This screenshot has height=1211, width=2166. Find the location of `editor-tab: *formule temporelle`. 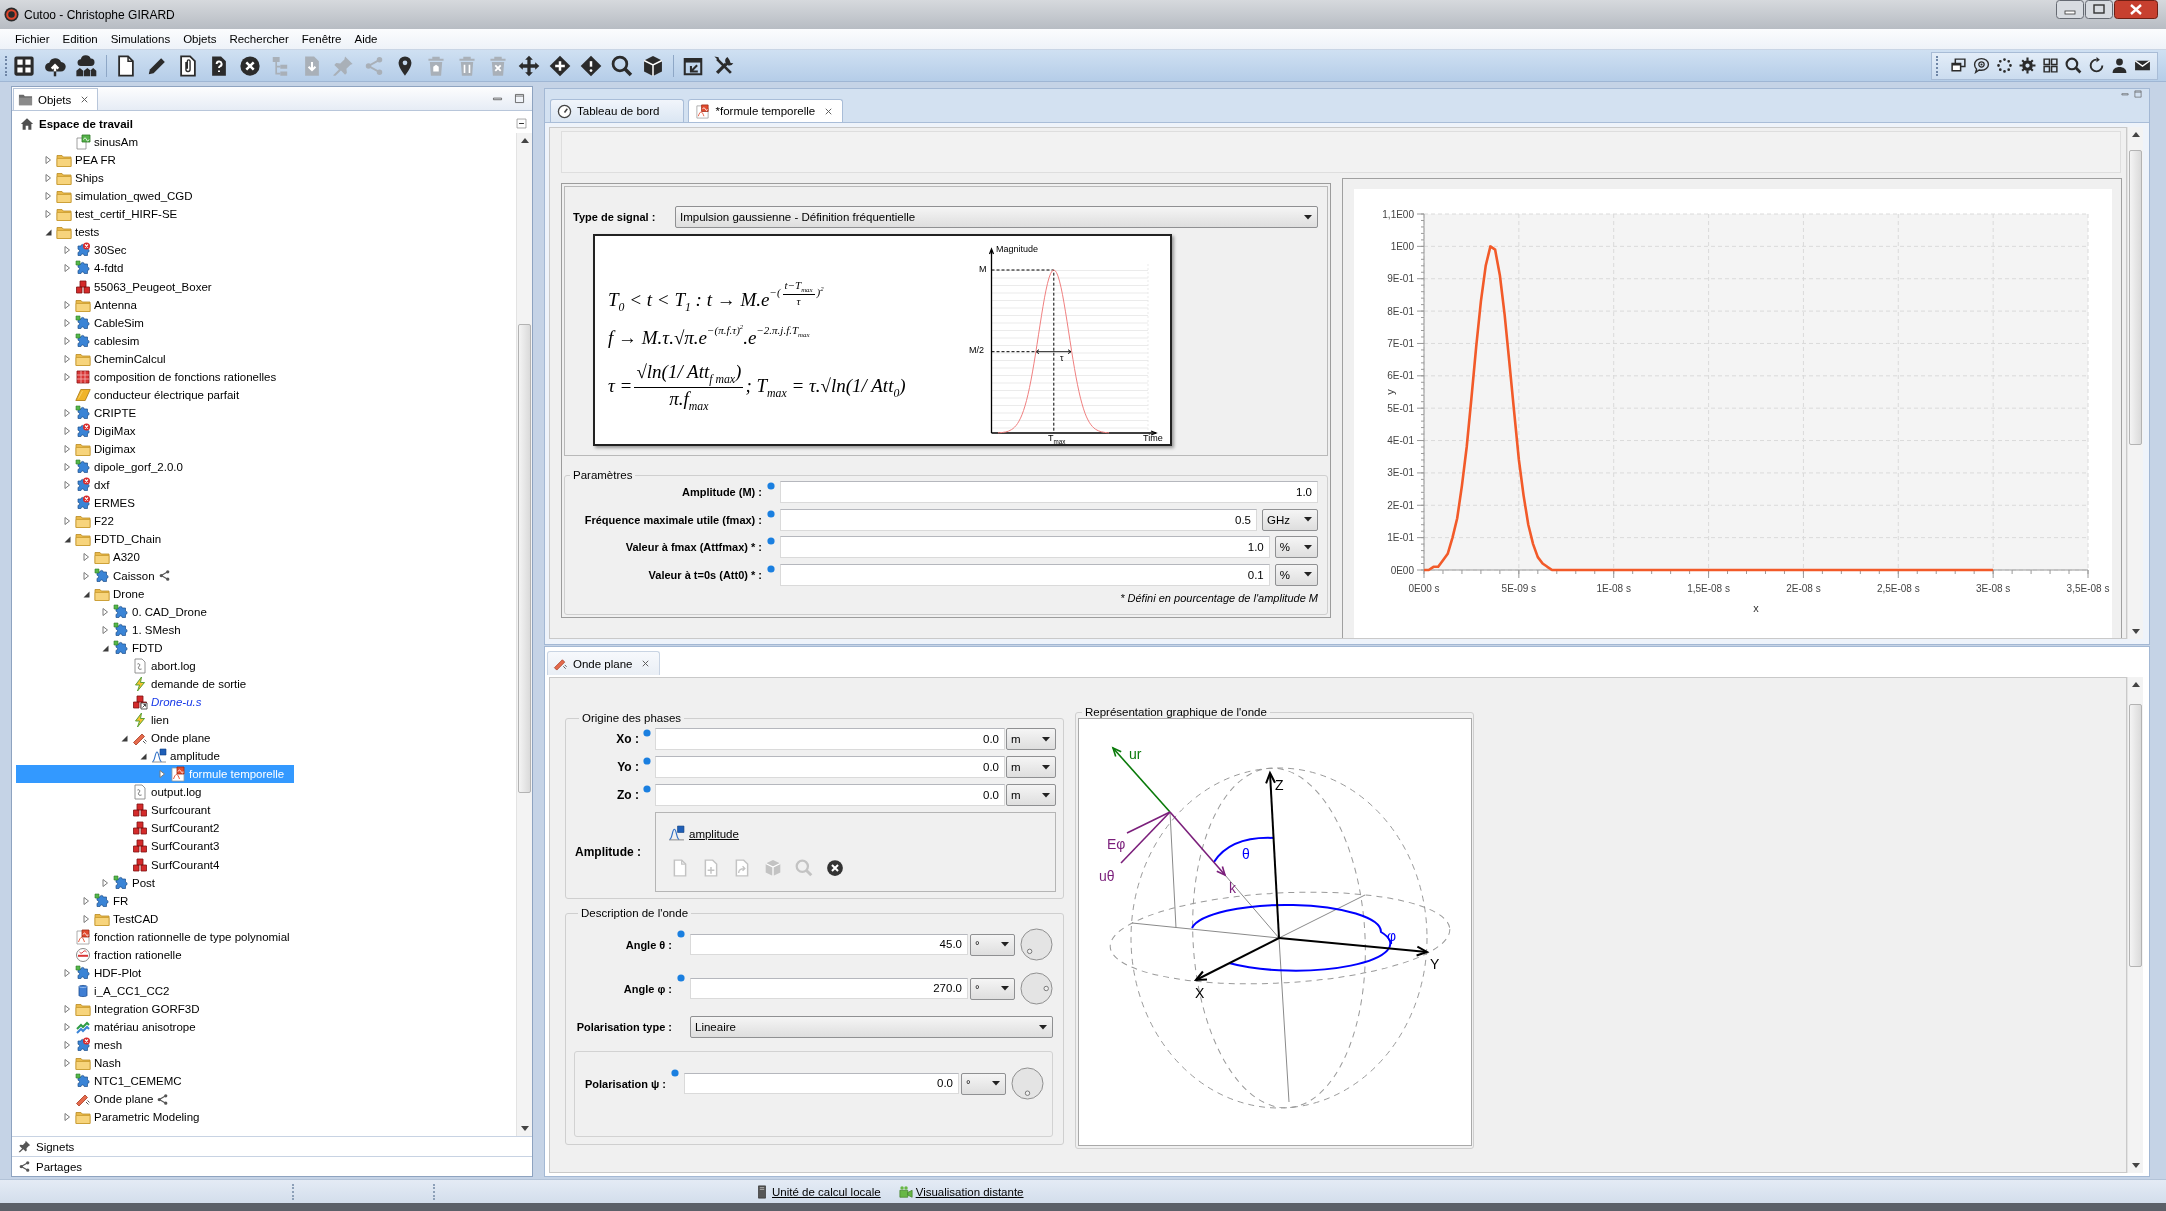

editor-tab: *formule temporelle is located at coordinates (766, 110).